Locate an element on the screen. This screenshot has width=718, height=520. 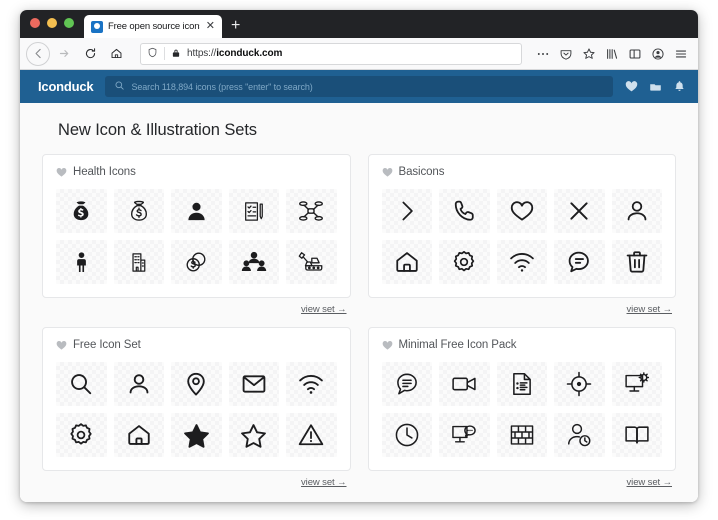
chevron-right-icon is located at coordinates (406, 211).